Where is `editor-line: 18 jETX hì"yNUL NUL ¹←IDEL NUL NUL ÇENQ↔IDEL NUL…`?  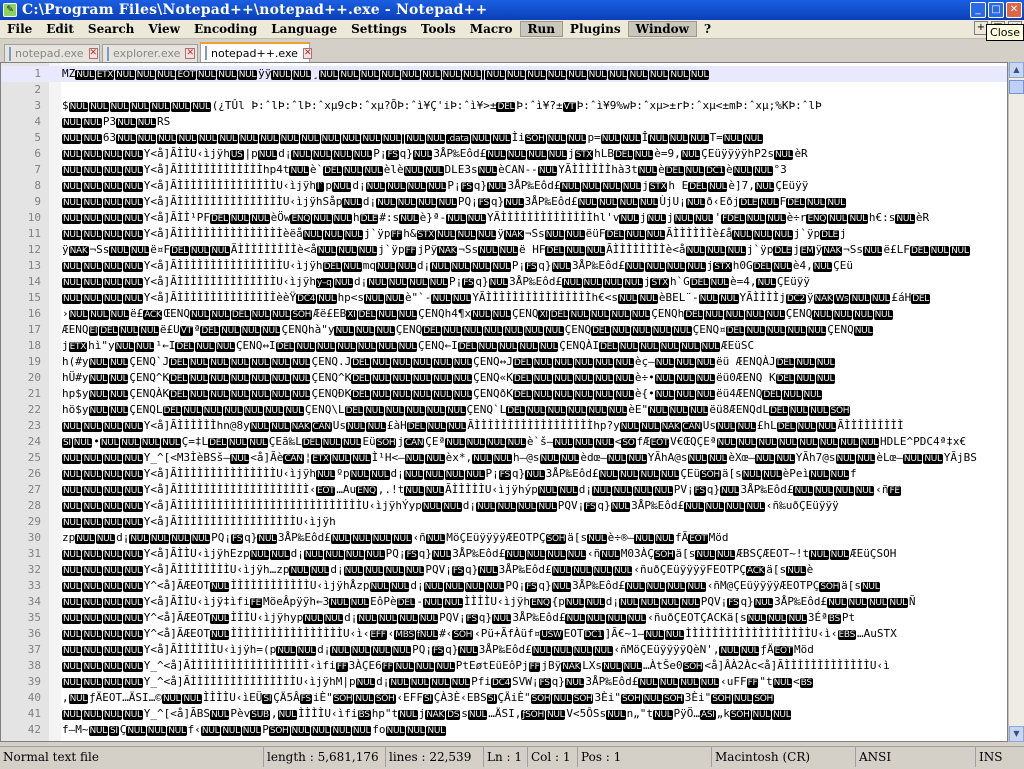 editor-line: 18 jETX hì"yNUL NUL ¹←IDEL NUL NUL ÇENQ↔IDEL NUL… is located at coordinates (504, 346).